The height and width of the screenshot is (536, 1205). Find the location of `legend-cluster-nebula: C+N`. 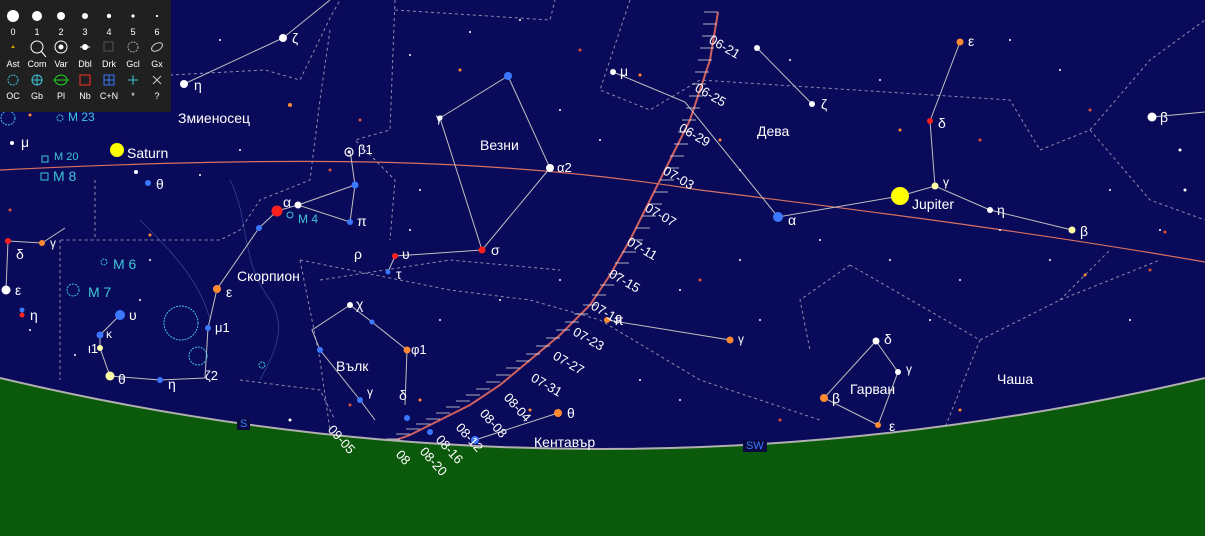

legend-cluster-nebula: C+N is located at coordinates (109, 96).